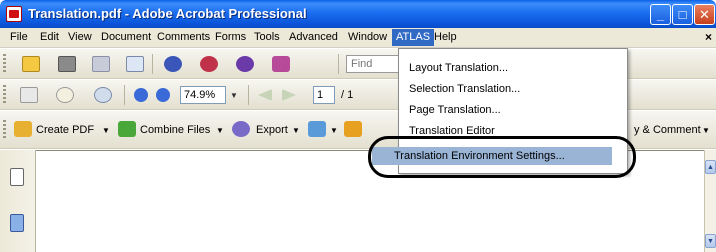 The height and width of the screenshot is (252, 716). I want to click on menu-file: File, so click(19, 37).